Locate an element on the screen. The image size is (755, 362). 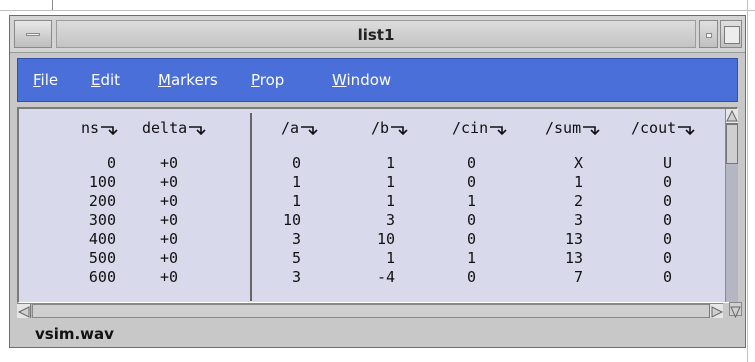
list-cell: -4 is located at coordinates (386, 277).